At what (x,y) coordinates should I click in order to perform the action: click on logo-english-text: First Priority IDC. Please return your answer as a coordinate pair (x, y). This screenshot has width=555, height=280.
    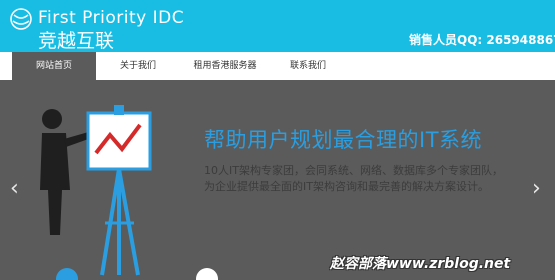
    Looking at the image, I should click on (111, 18).